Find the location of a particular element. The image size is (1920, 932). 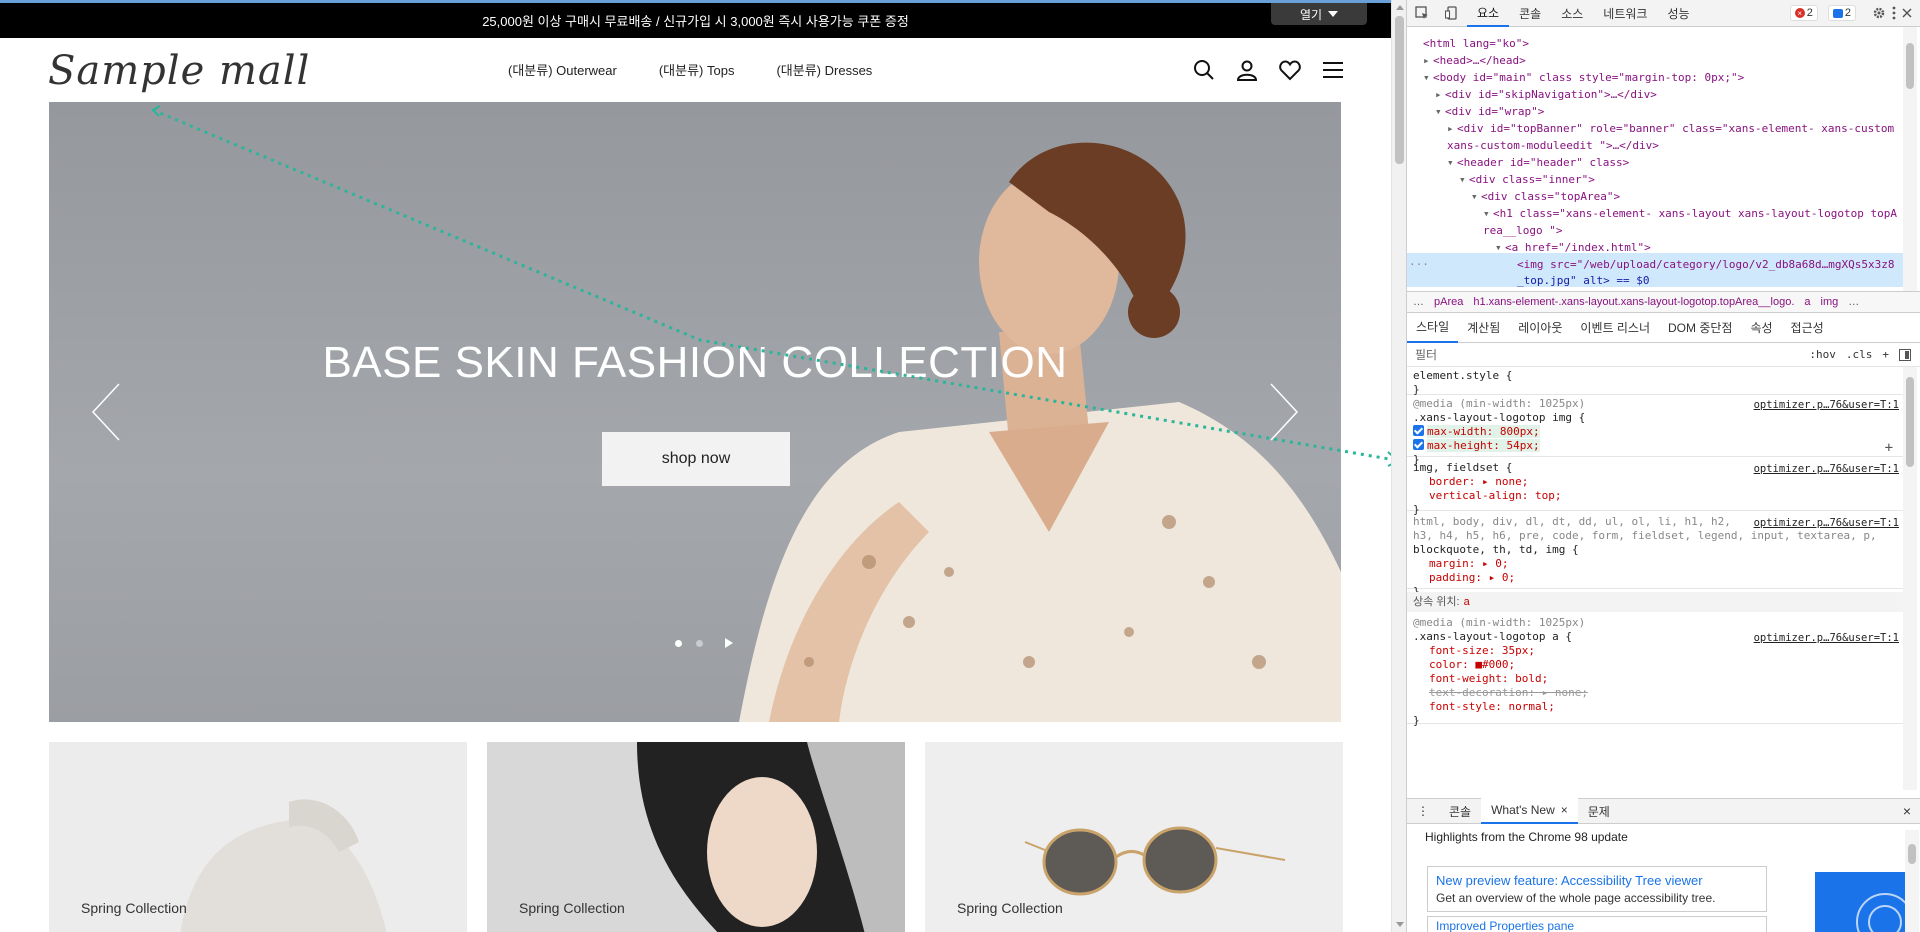

toggle-sidebar-icon is located at coordinates (1905, 354).